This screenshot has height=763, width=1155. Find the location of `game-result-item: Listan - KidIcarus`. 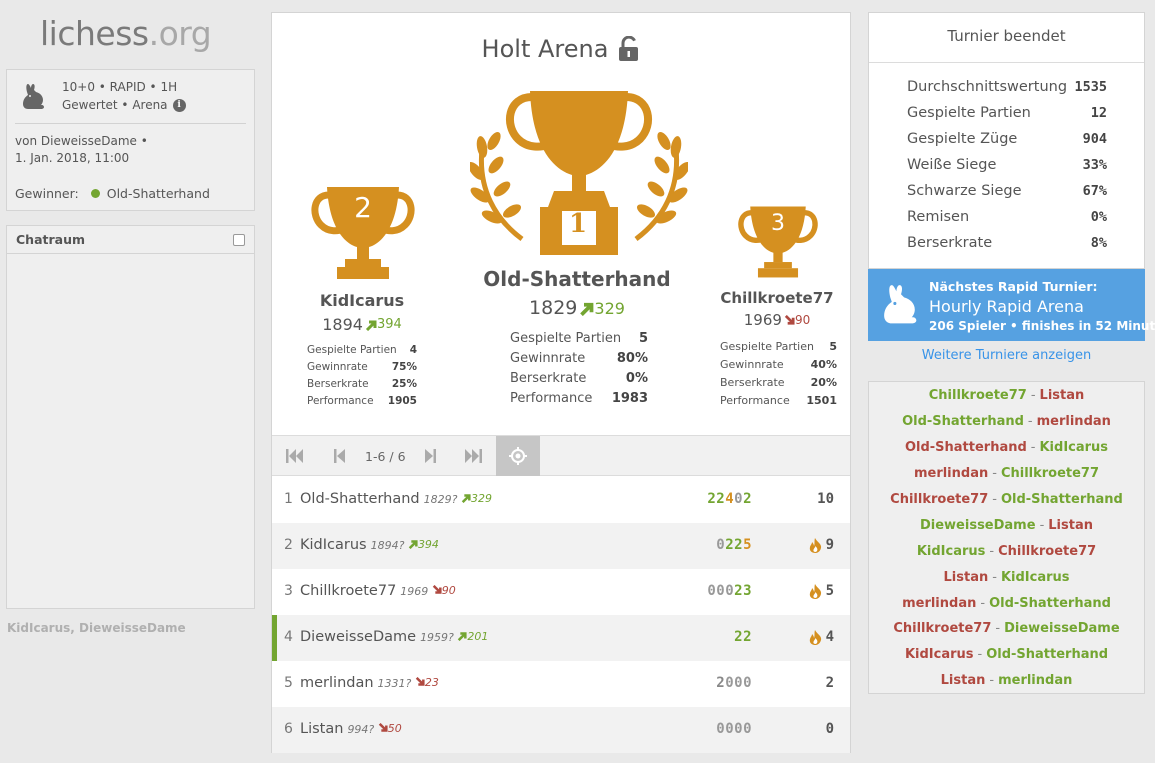

game-result-item: Listan - KidIcarus is located at coordinates (1006, 577).